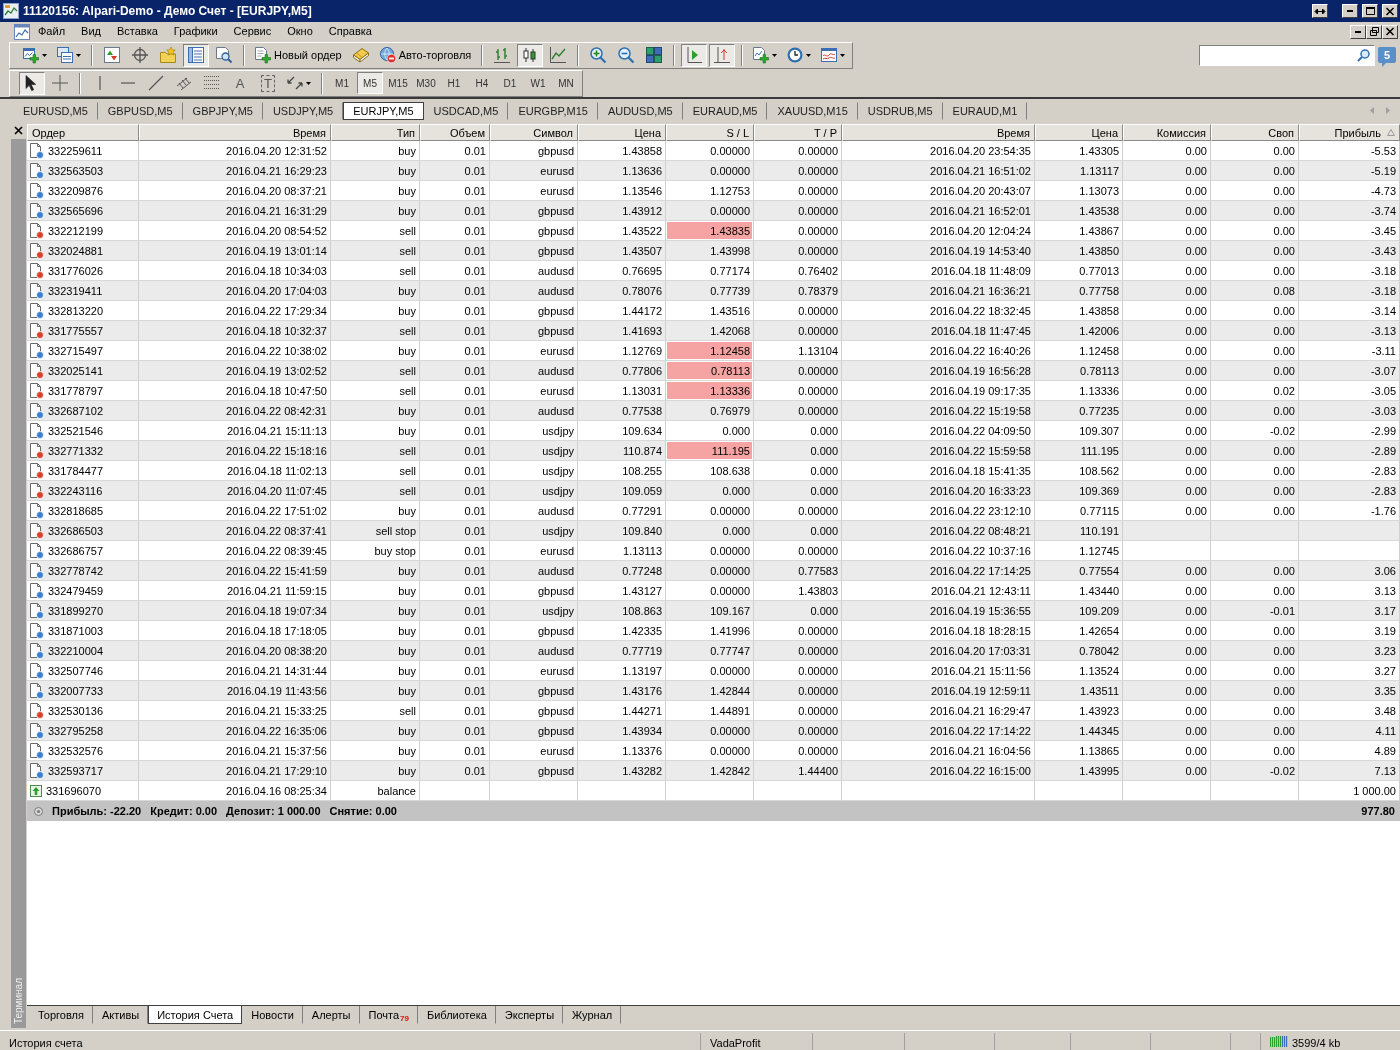 The image size is (1400, 1050). What do you see at coordinates (566, 83) in the screenshot?
I see `timeframe-button: MN` at bounding box center [566, 83].